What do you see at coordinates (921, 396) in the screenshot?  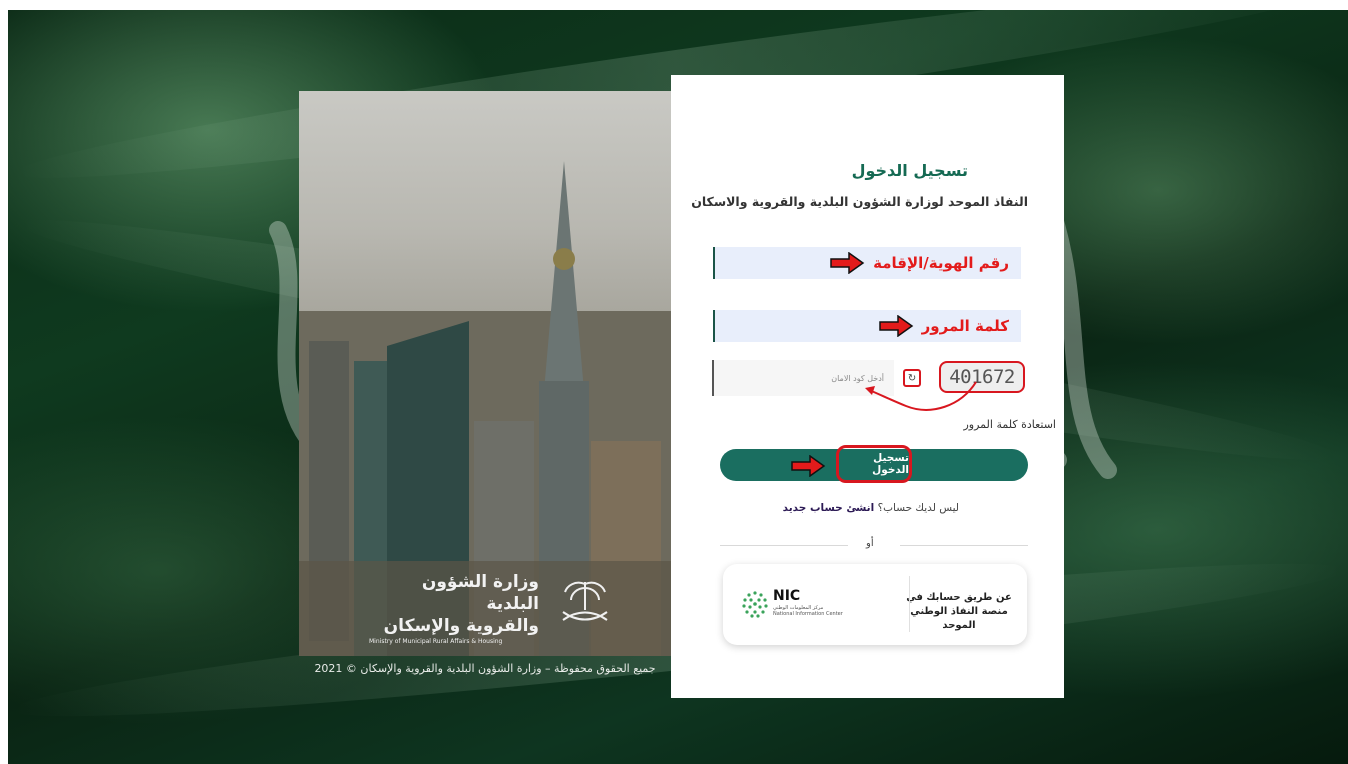 I see `red-curved-arrow-icon` at bounding box center [921, 396].